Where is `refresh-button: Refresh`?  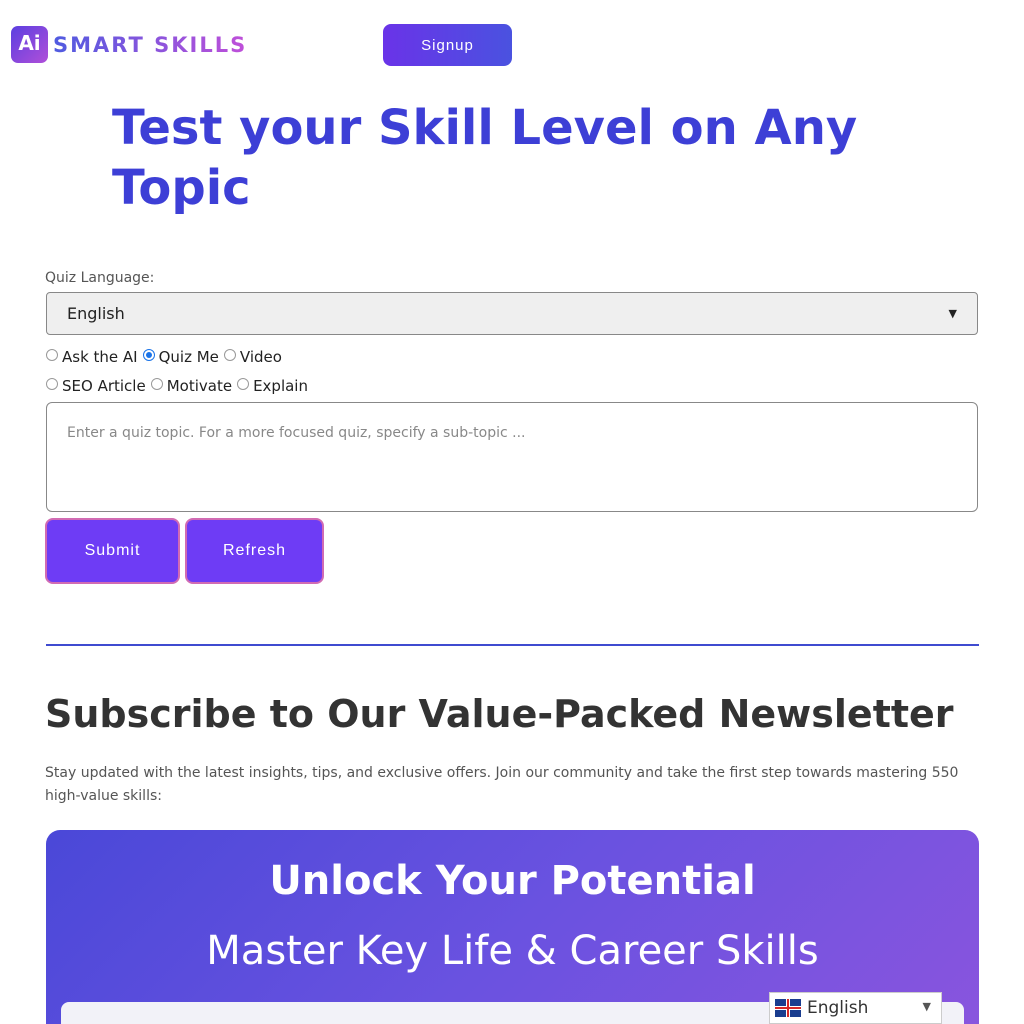 refresh-button: Refresh is located at coordinates (254, 551).